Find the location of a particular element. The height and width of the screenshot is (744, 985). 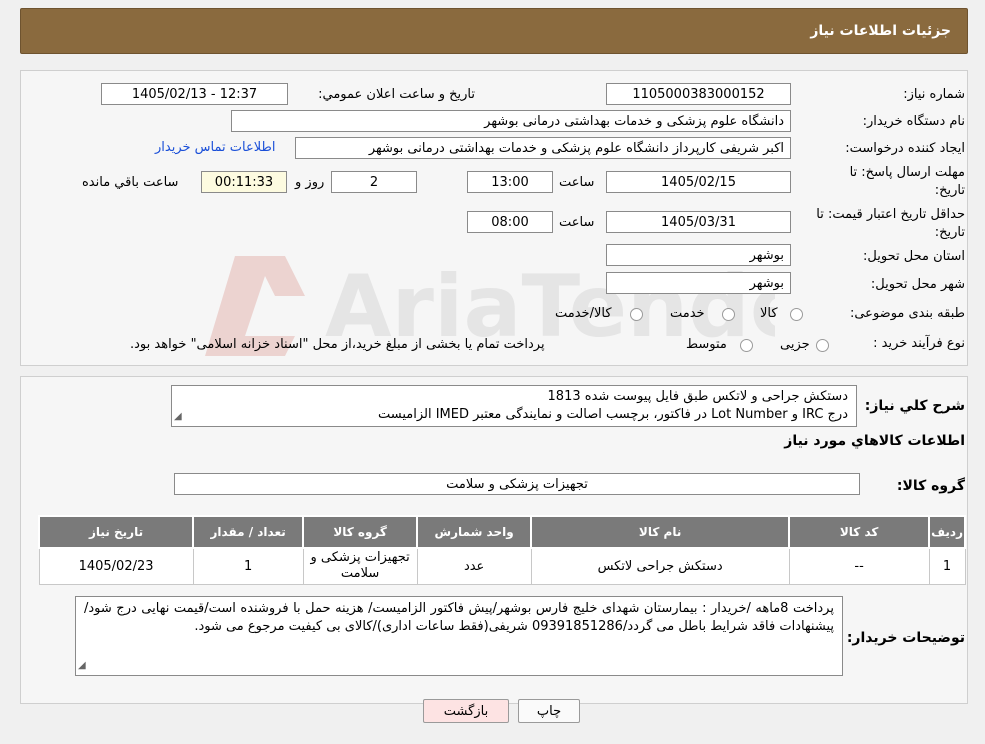

city-label: شهر محل تحویل: is located at coordinates (917, 284).